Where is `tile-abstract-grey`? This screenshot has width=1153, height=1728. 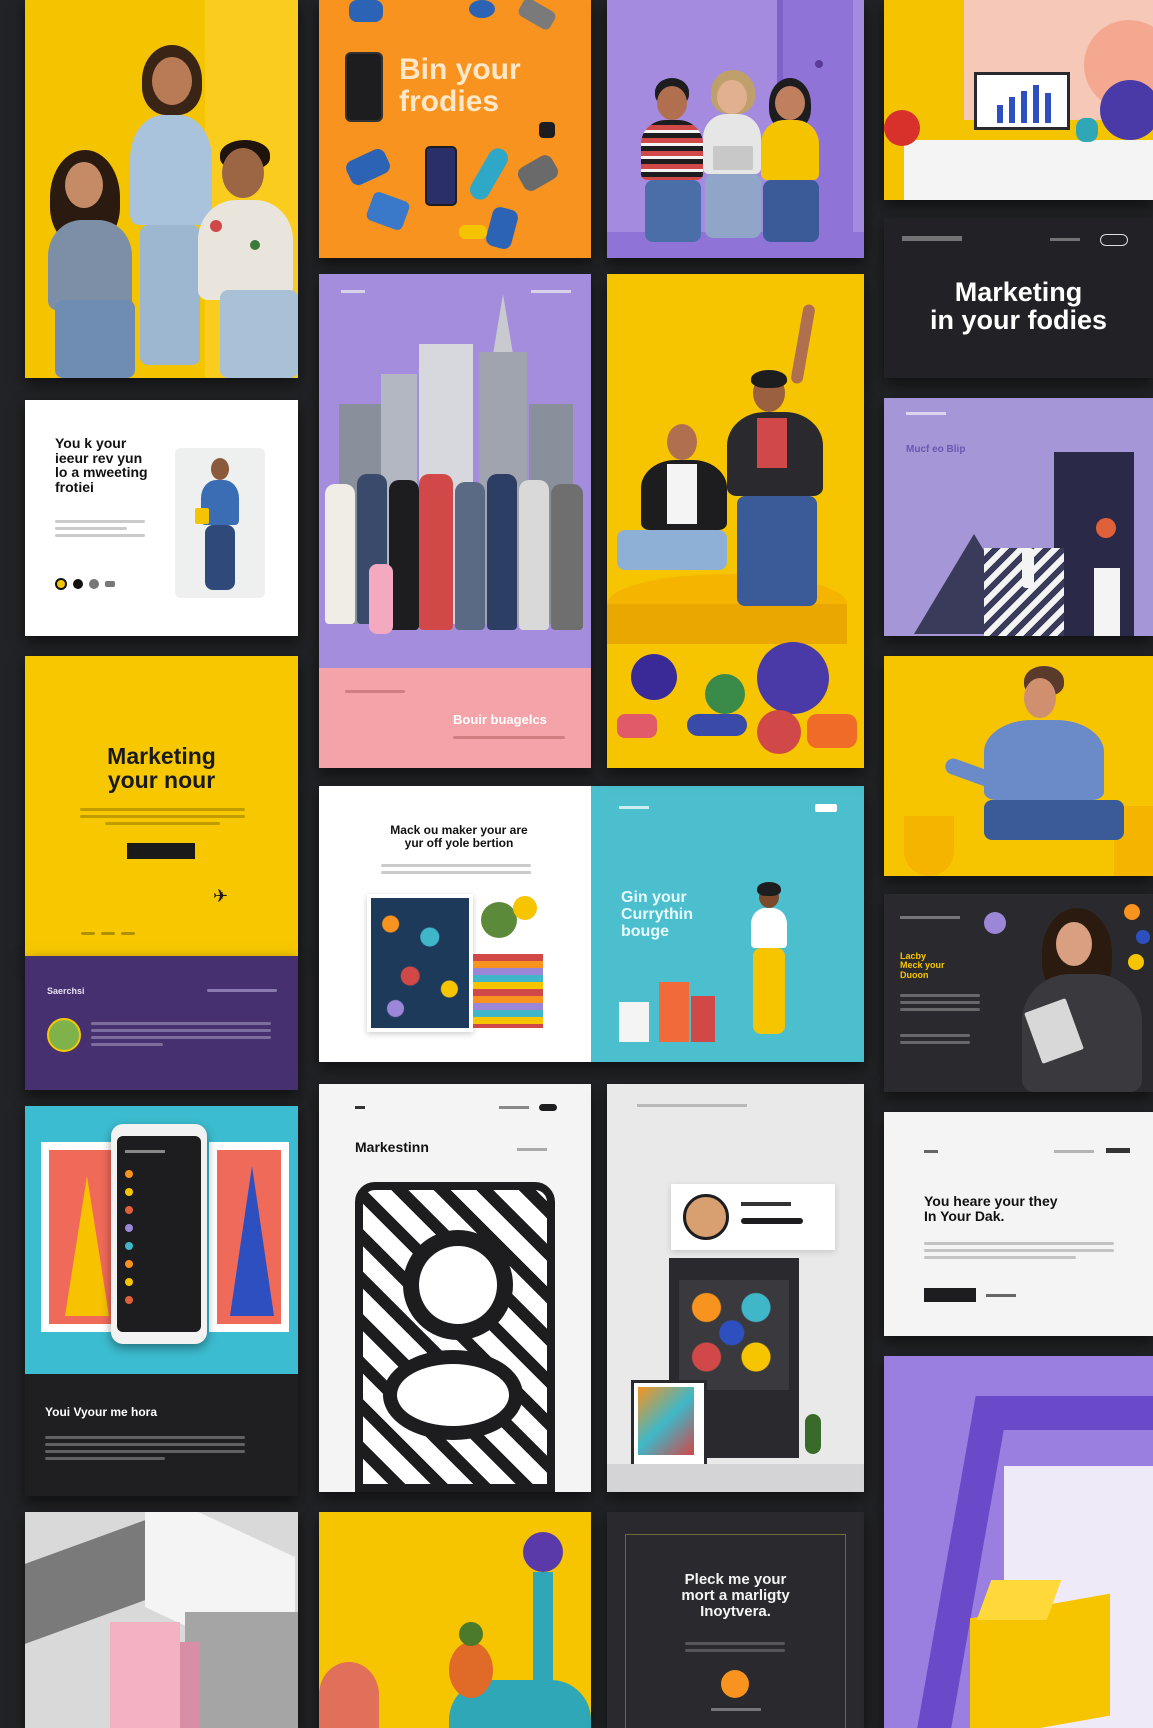
tile-abstract-grey is located at coordinates (161, 1620).